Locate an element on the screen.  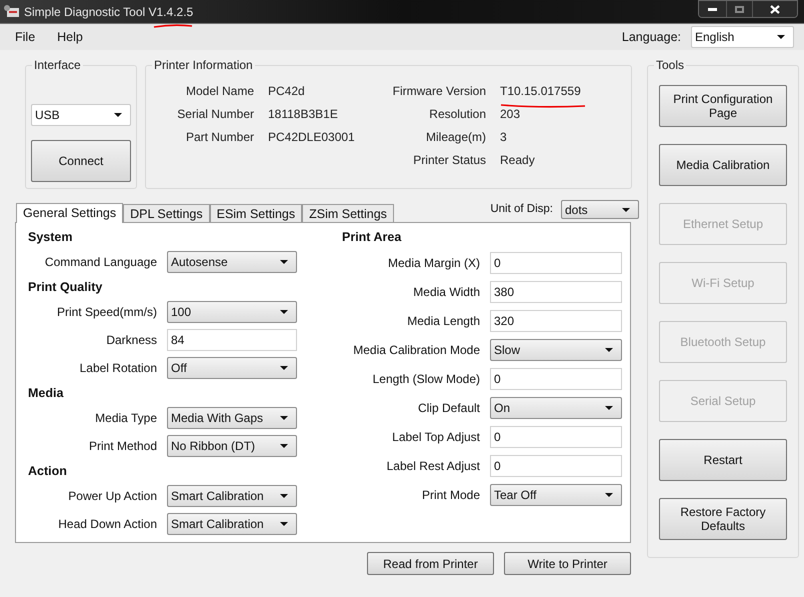
field-label: Length (Slow Mode) is located at coordinates (426, 379).